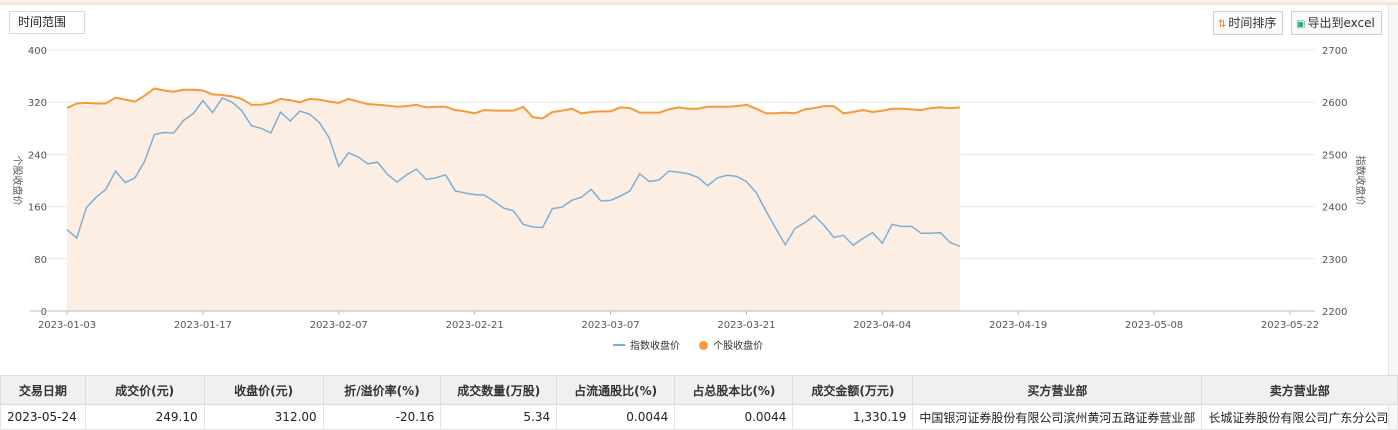 The height and width of the screenshot is (430, 1398). I want to click on right-tick-label: 2600, so click(1334, 103).